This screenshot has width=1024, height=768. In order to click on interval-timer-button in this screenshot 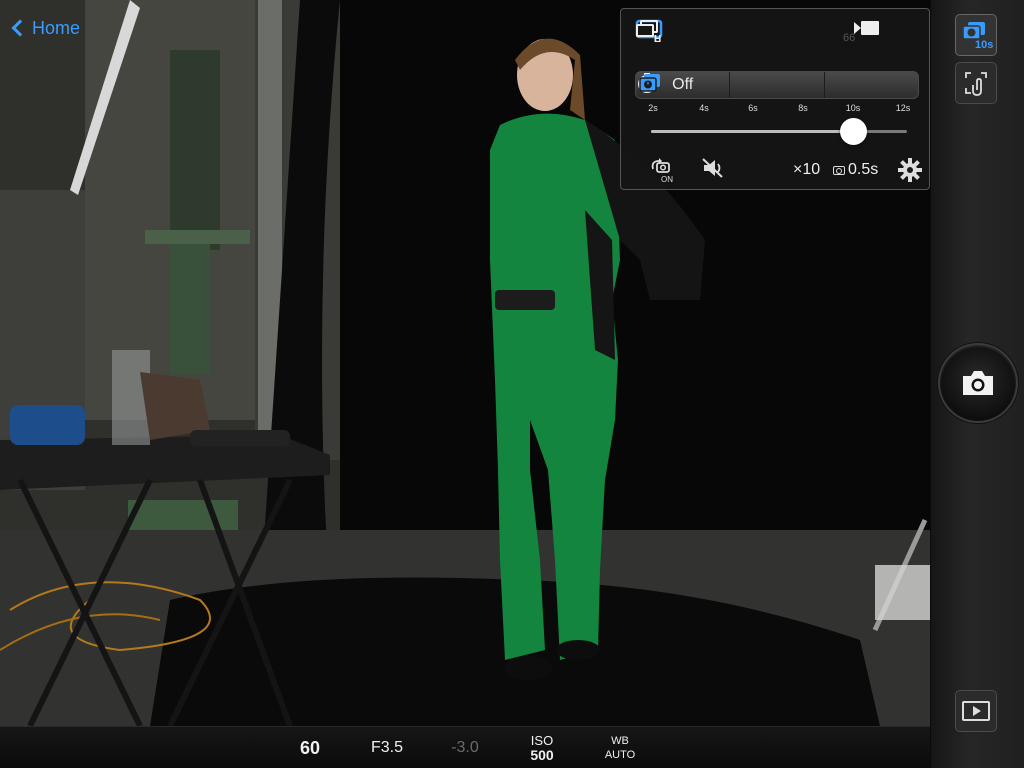, I will do `click(778, 85)`.